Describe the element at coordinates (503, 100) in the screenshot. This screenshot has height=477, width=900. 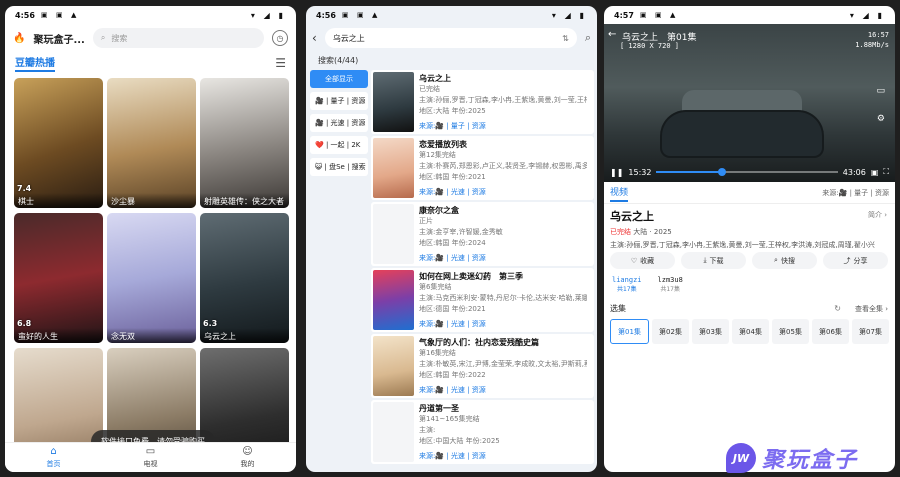
I see `result-cast: 主演:孙俪,罗晋,丁冠森,李小冉,王紫逸,黄曼,刘一莹,王梓权` at that location.